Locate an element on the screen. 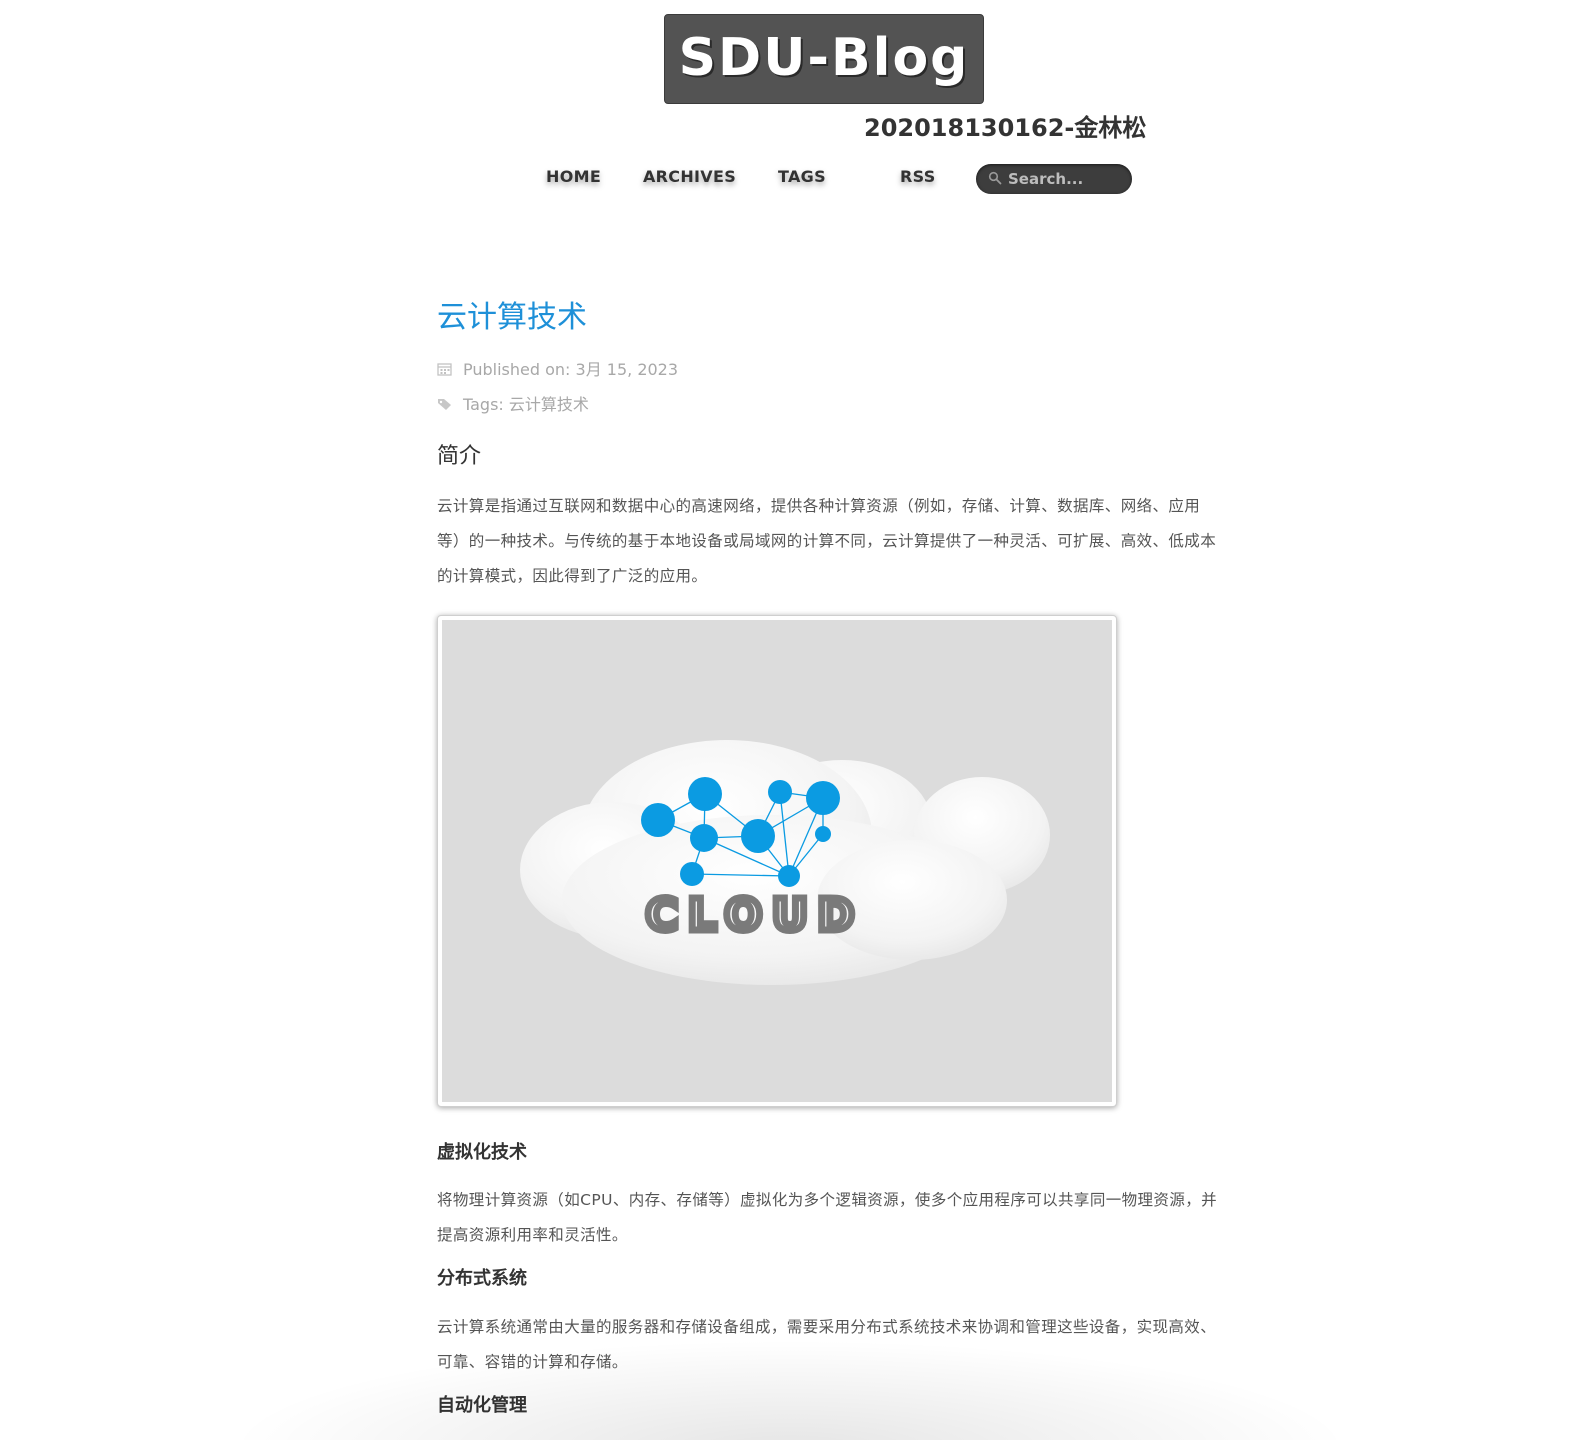 Image resolution: width=1580 pixels, height=1440 pixels. post-date: Published on: 3月 15, 2023 is located at coordinates (557, 368).